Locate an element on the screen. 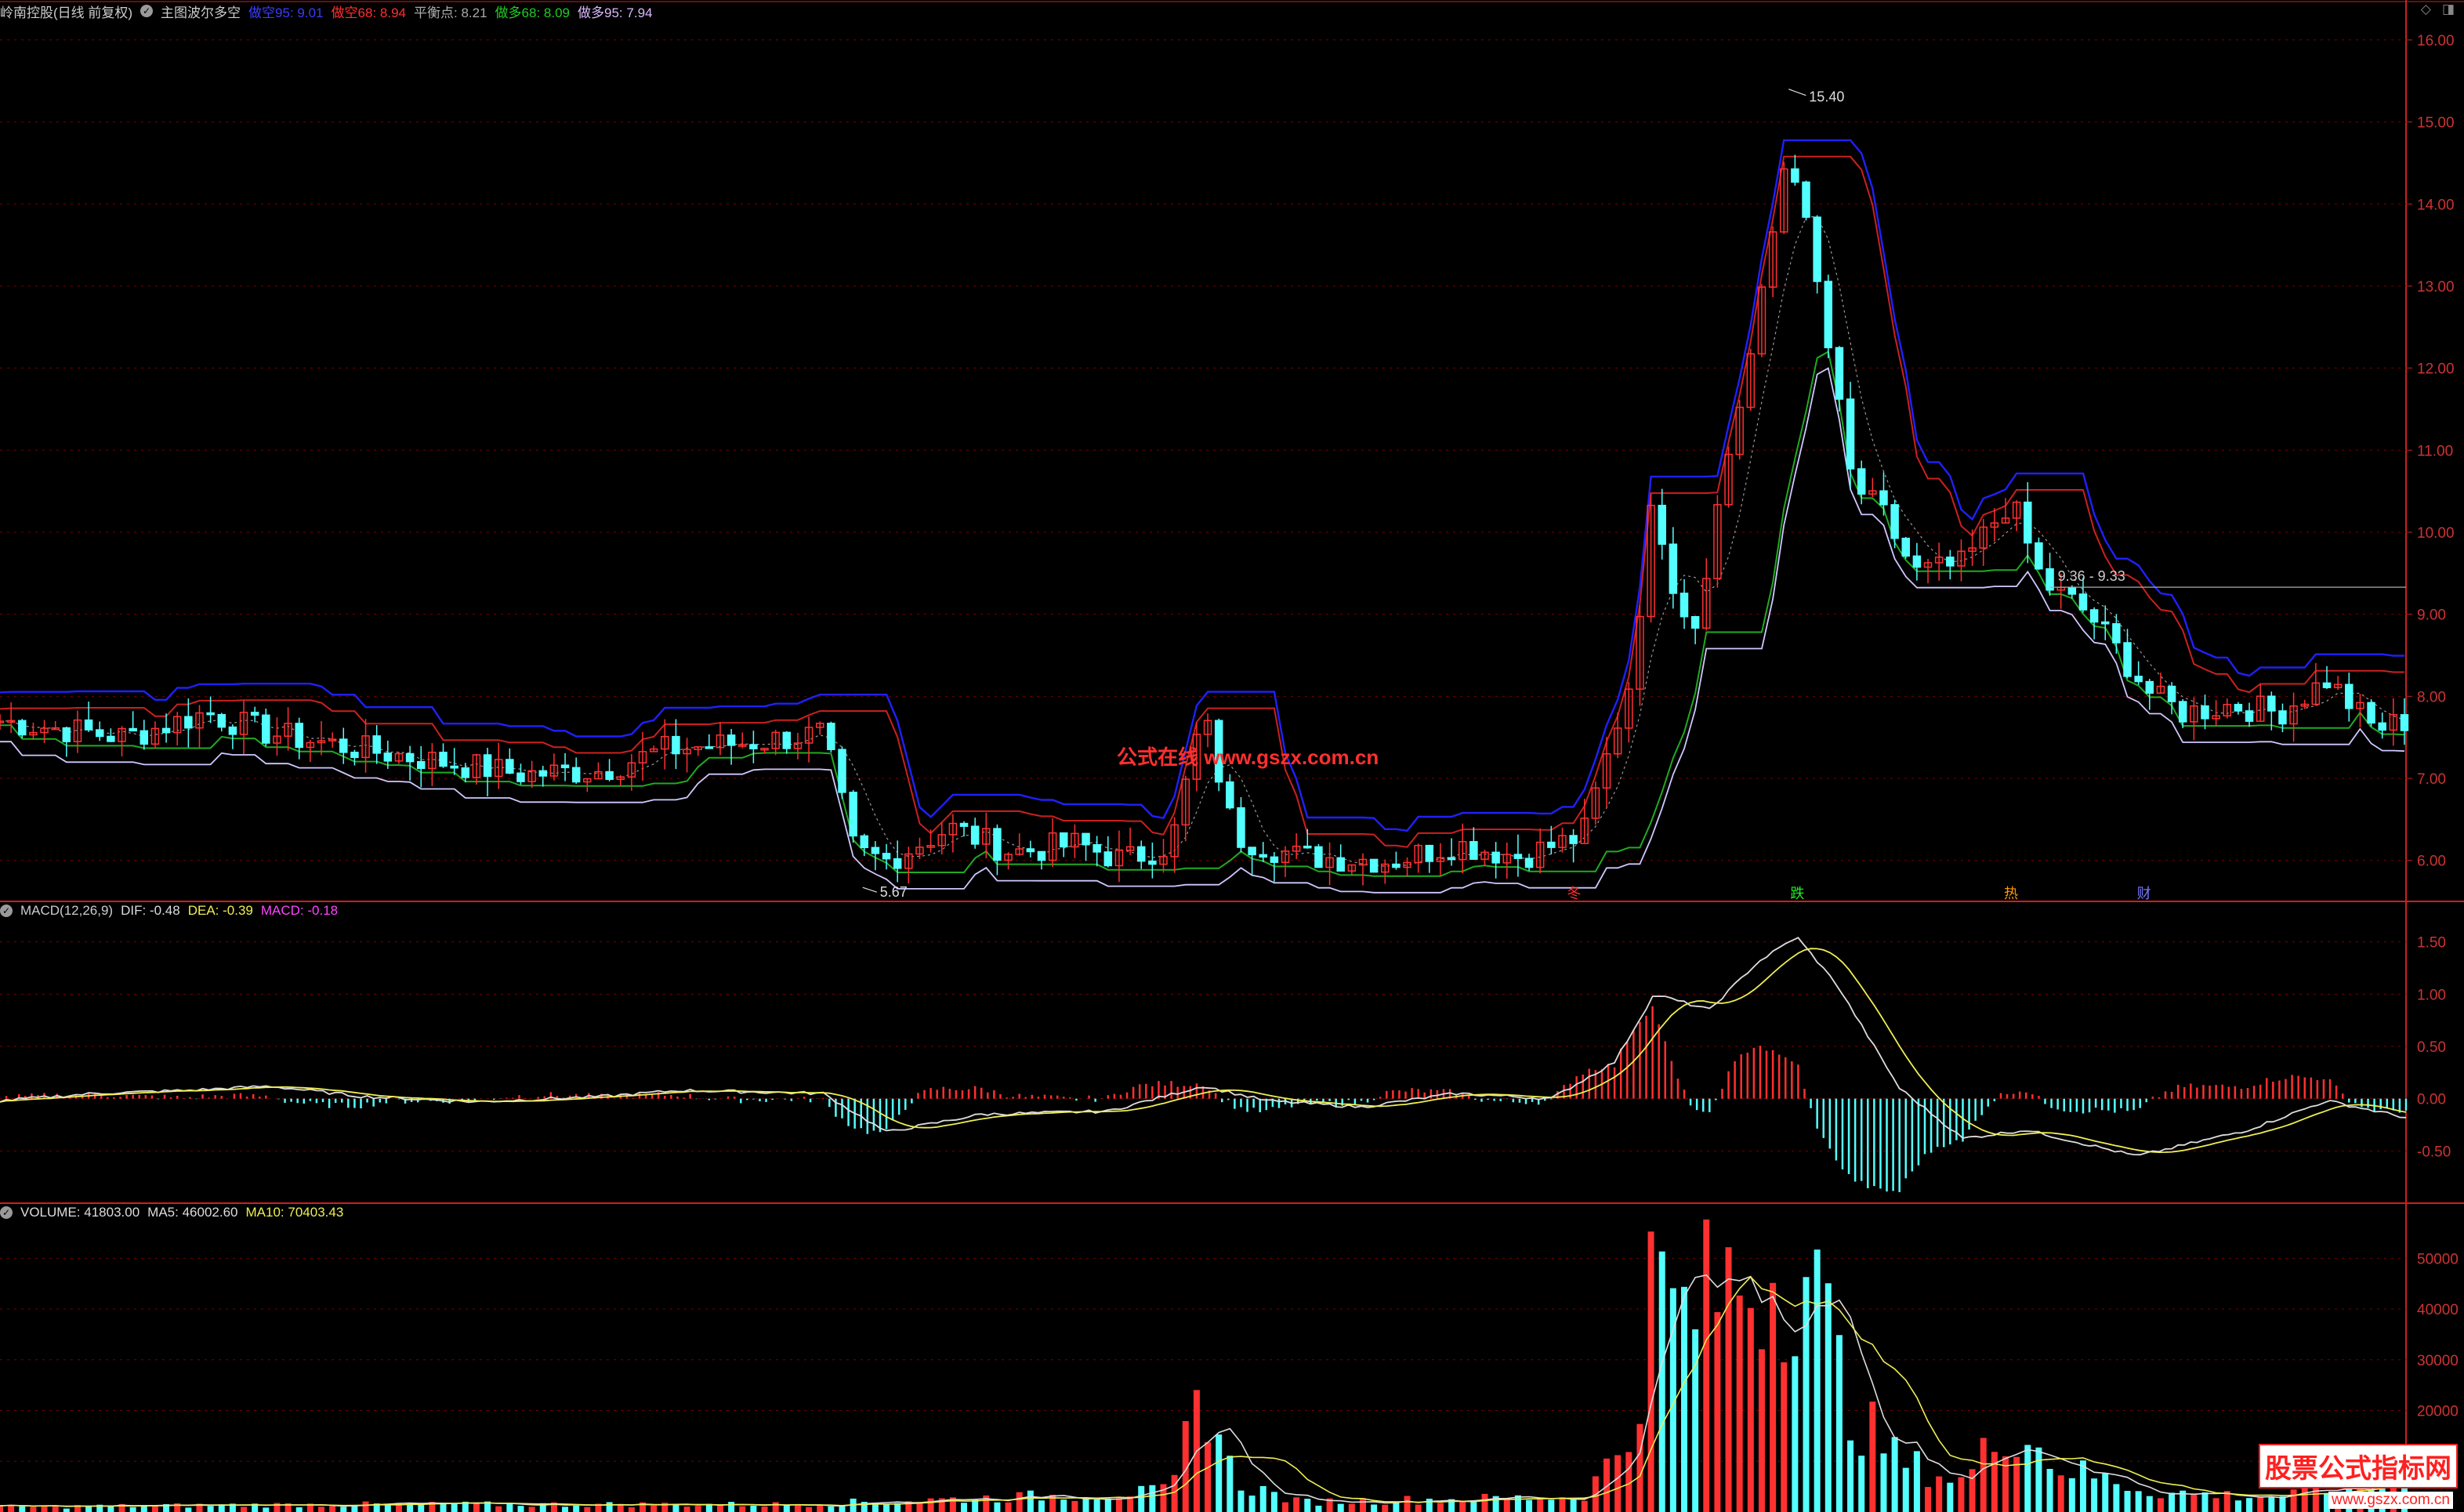 Image resolution: width=2464 pixels, height=1512 pixels. low-pointer is located at coordinates (869, 890).